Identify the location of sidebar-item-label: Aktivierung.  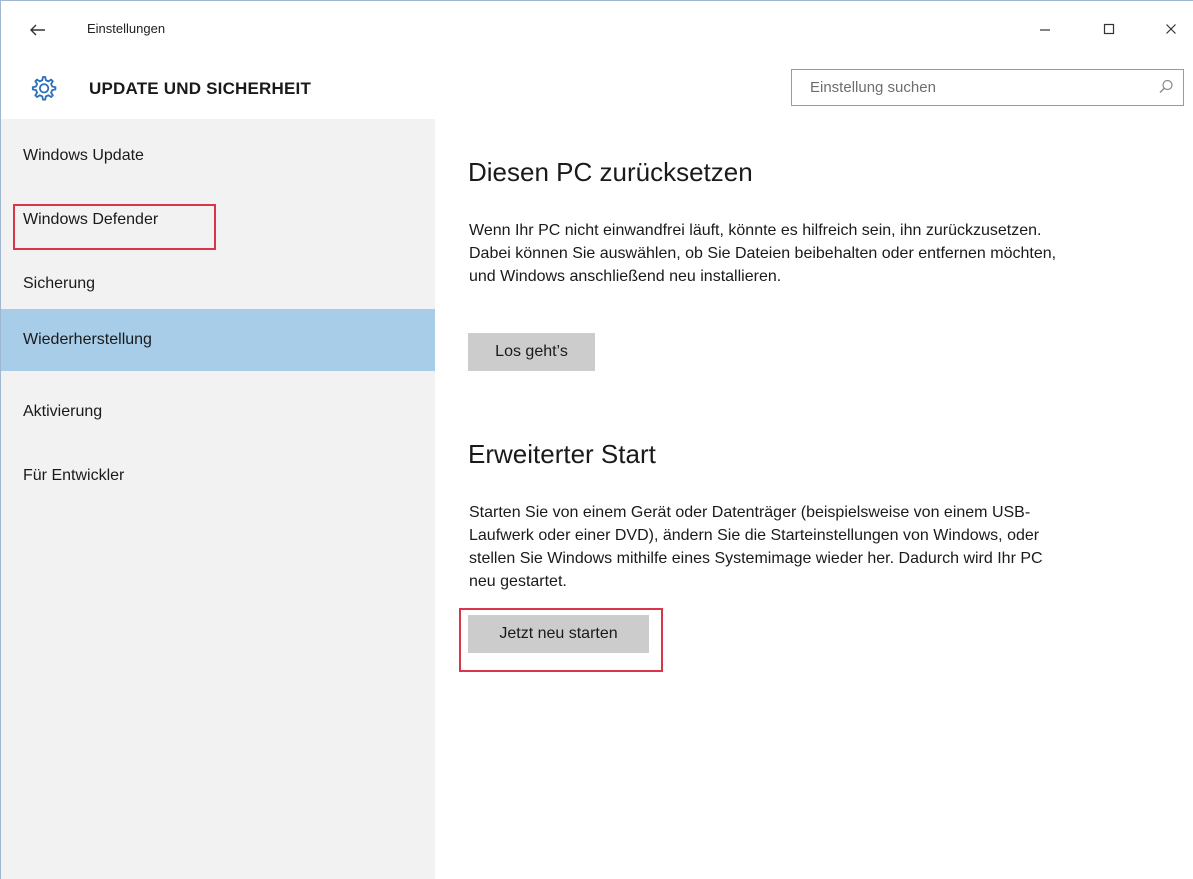
(63, 411).